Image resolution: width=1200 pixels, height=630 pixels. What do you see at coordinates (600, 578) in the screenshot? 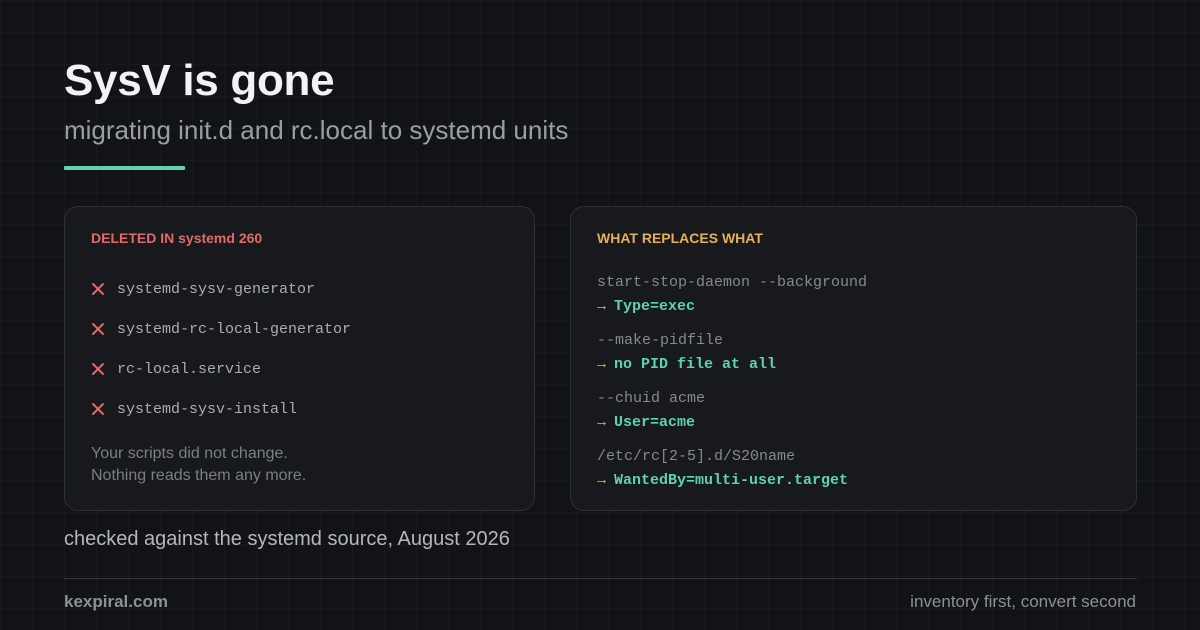
I see `footer-divider` at bounding box center [600, 578].